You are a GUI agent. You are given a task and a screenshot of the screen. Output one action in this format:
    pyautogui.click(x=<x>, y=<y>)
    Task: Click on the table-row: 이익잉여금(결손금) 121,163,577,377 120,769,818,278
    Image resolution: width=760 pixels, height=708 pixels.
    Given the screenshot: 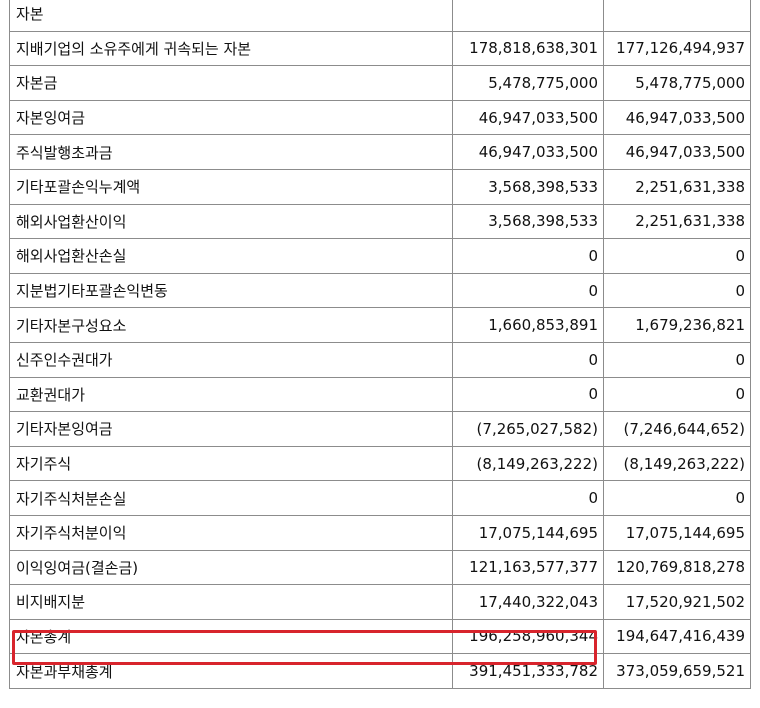 What is the action you would take?
    pyautogui.click(x=380, y=567)
    